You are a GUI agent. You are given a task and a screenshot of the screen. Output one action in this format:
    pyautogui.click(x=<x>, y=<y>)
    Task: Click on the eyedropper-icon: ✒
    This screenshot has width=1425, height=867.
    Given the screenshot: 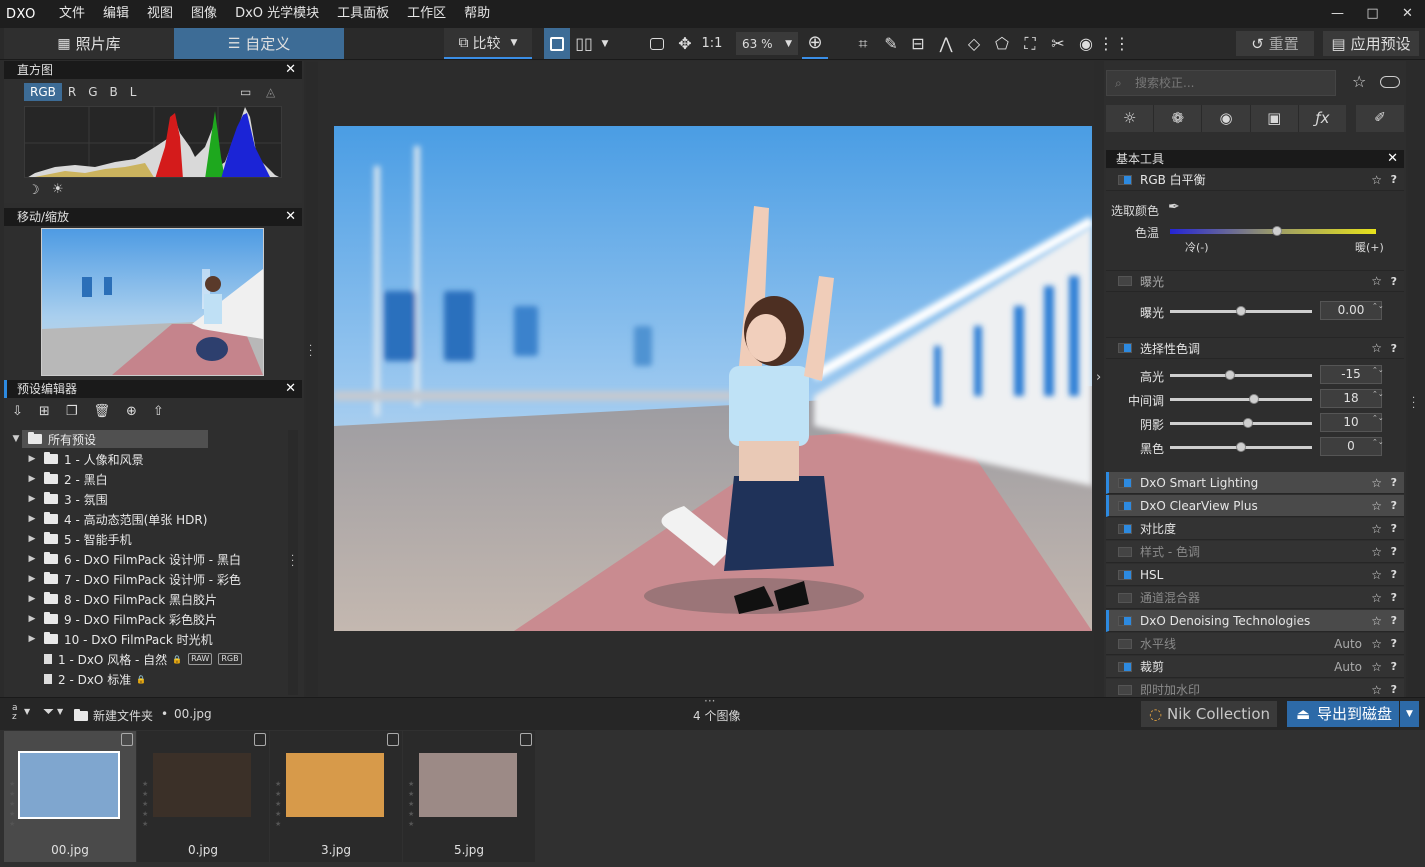 What is the action you would take?
    pyautogui.click(x=1174, y=207)
    